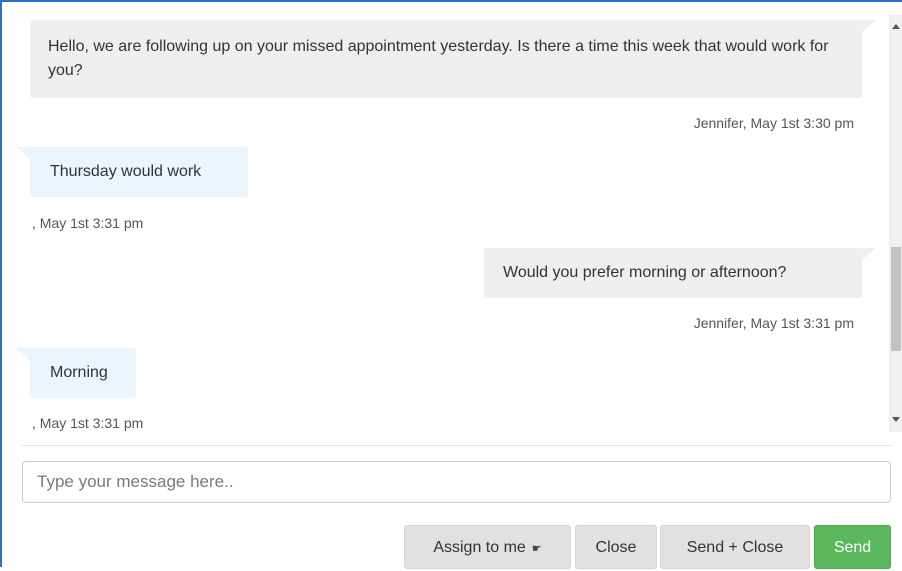  I want to click on message-scrollbar, so click(895, 223).